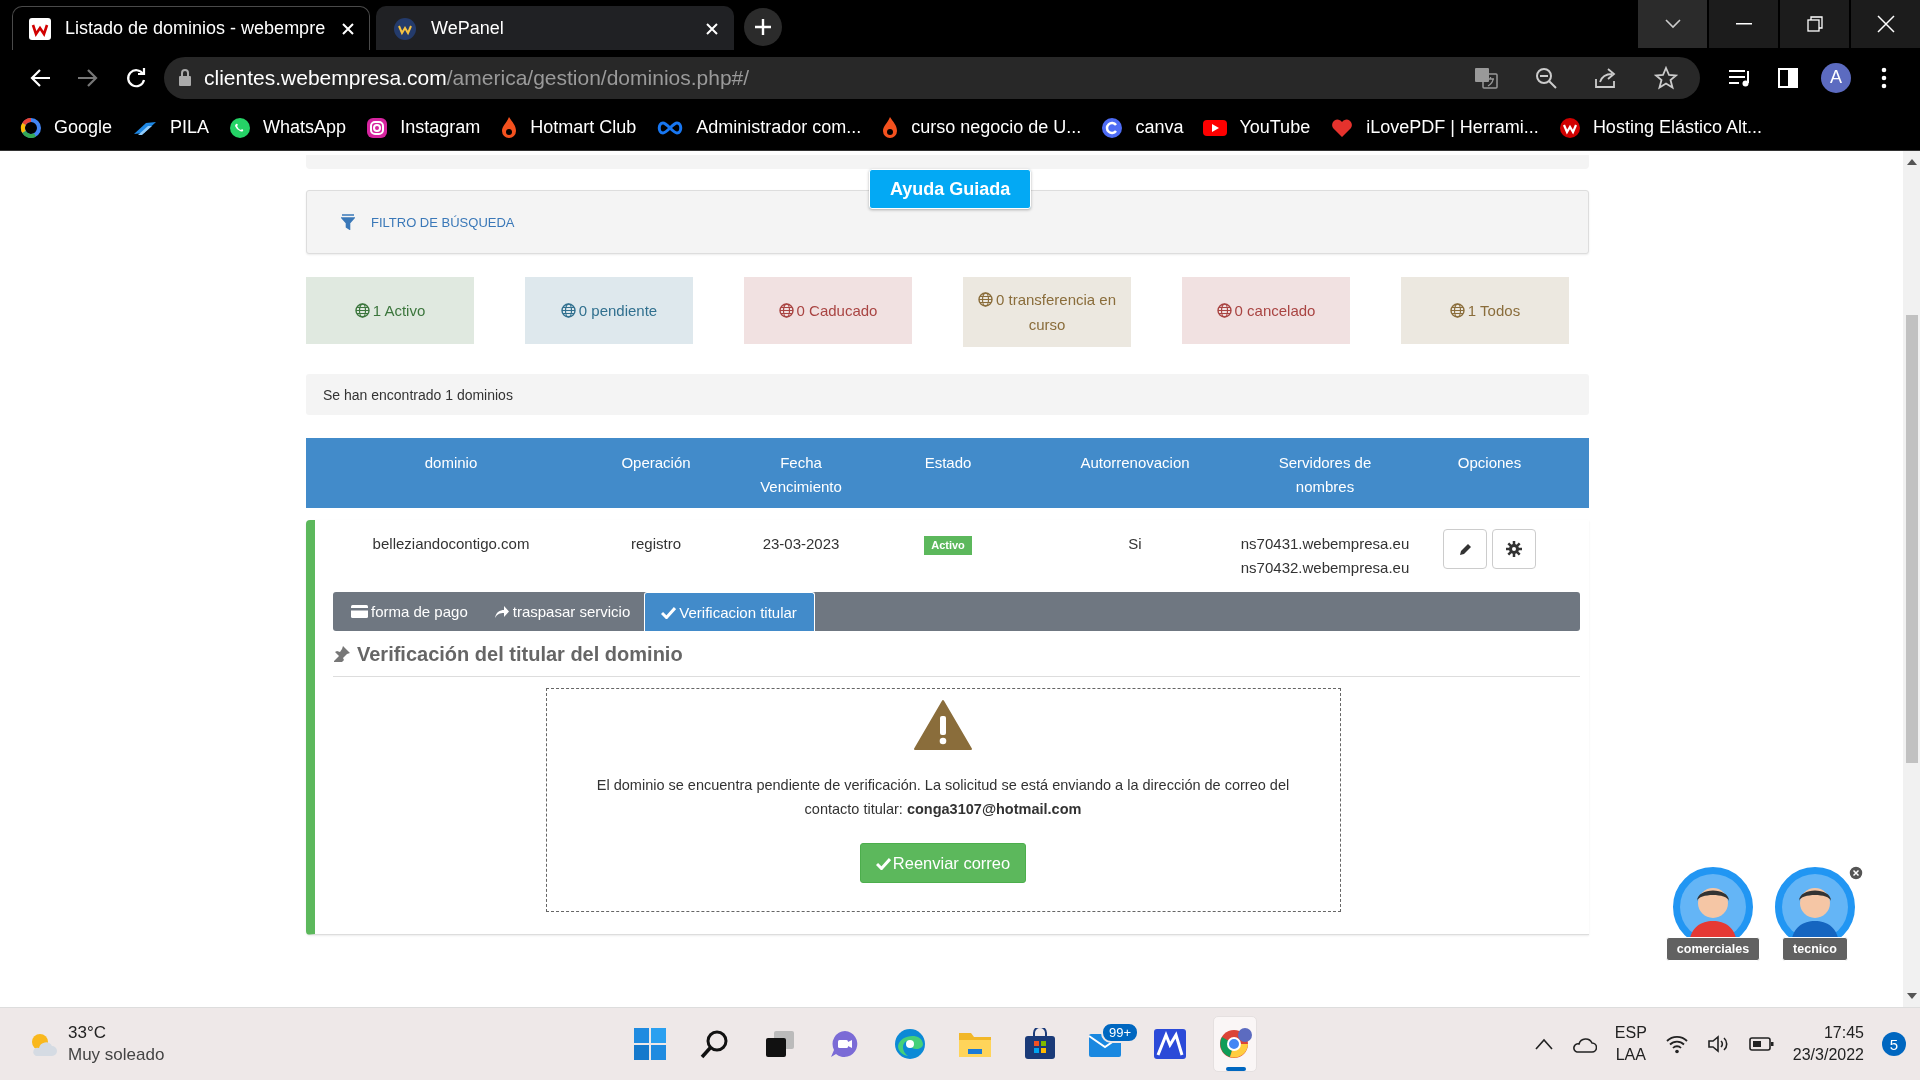 The width and height of the screenshot is (1920, 1080). I want to click on pencil-icon, so click(1465, 549).